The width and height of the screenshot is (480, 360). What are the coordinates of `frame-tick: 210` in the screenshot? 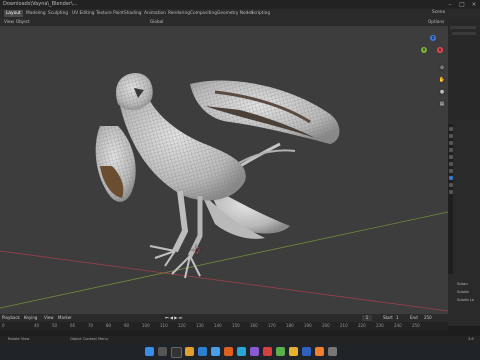 It's located at (344, 325).